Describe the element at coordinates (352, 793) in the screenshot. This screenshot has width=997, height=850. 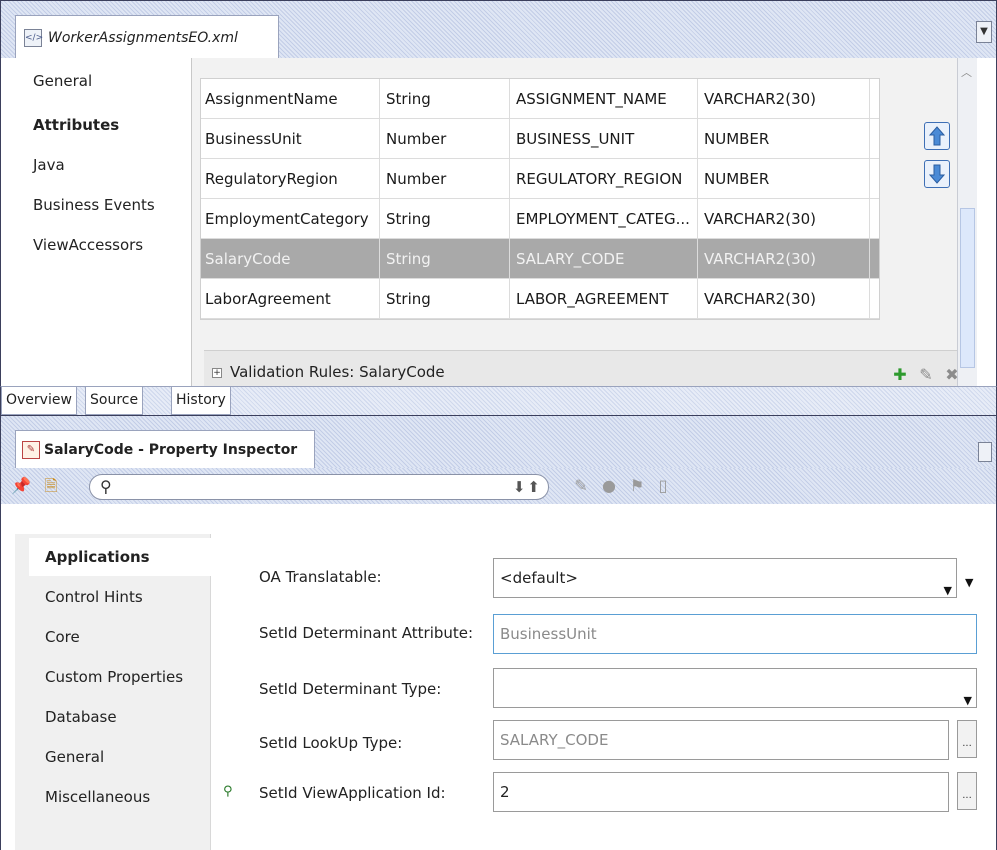
I see `setid-view-application-id-label: SetId ViewApplication Id:` at that location.